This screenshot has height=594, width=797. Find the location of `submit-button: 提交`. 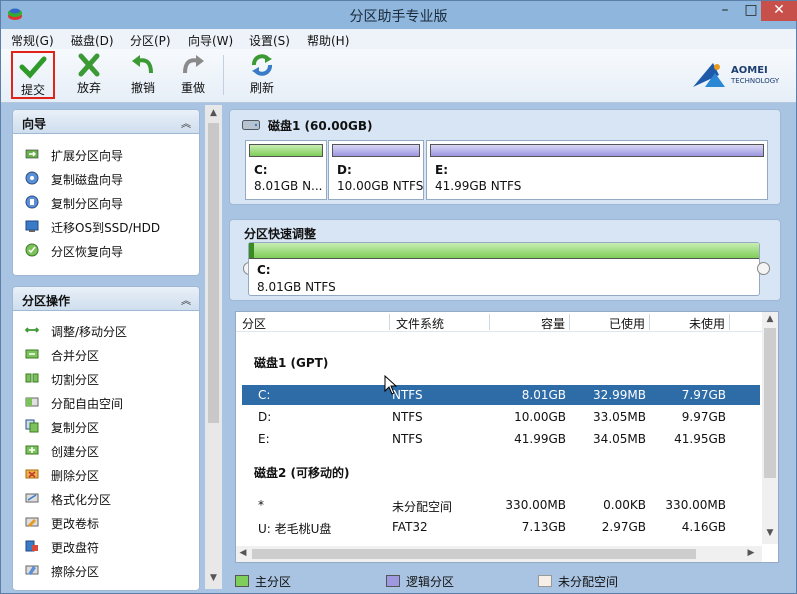

submit-button: 提交 is located at coordinates (33, 75).